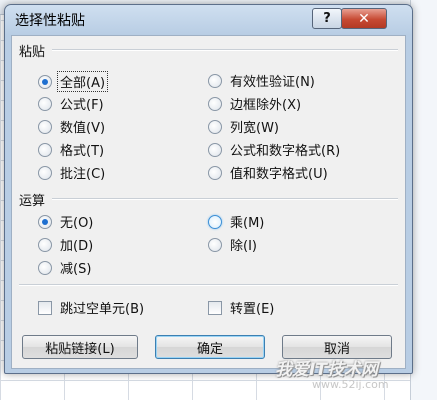  I want to click on paste-option-column-widths: 列宽(W), so click(243, 126).